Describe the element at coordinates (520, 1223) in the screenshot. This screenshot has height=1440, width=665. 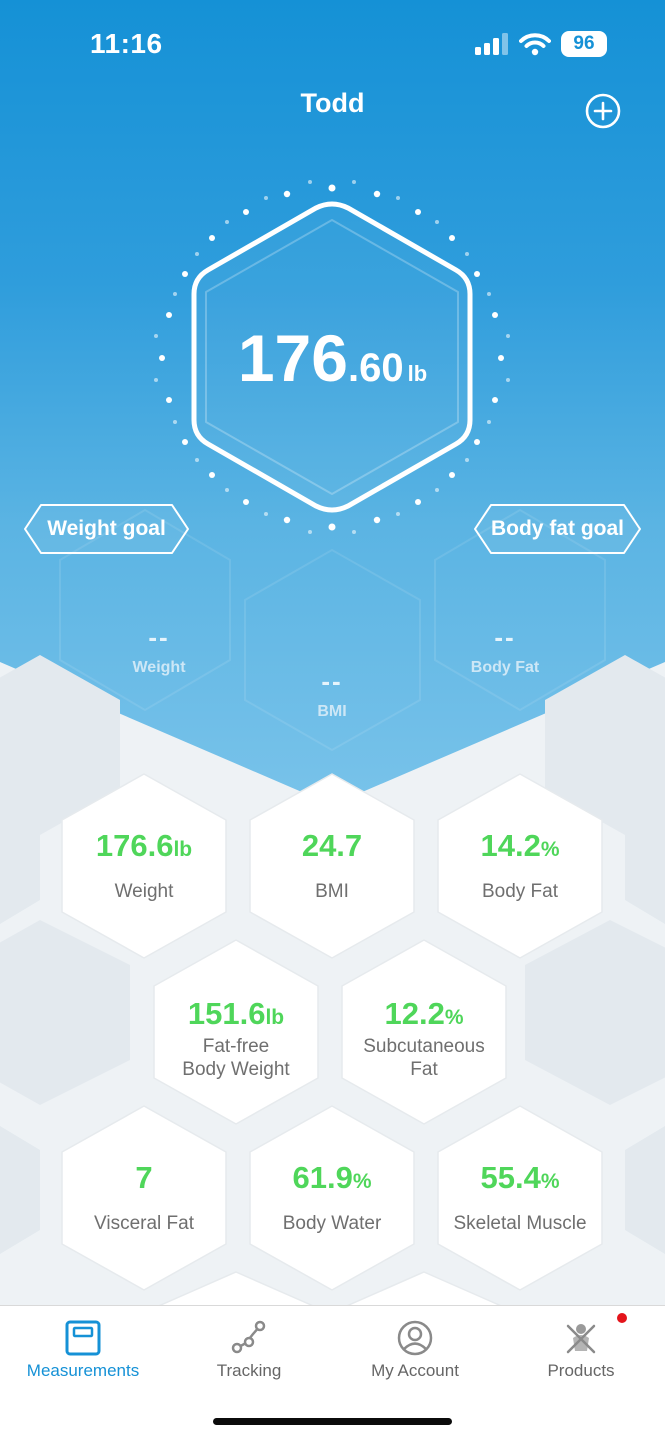
I see `metric-label: Skeletal Muscle` at that location.